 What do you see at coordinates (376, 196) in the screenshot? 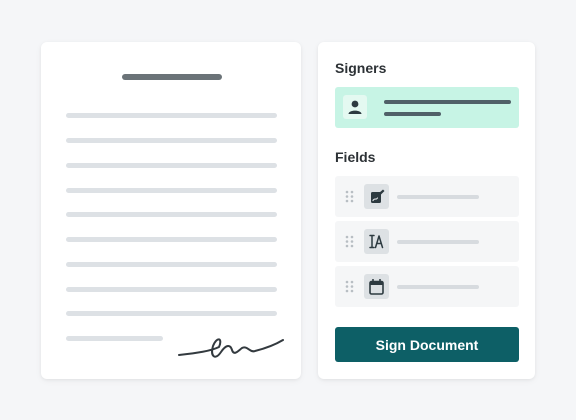
I see `signature-field-icon` at bounding box center [376, 196].